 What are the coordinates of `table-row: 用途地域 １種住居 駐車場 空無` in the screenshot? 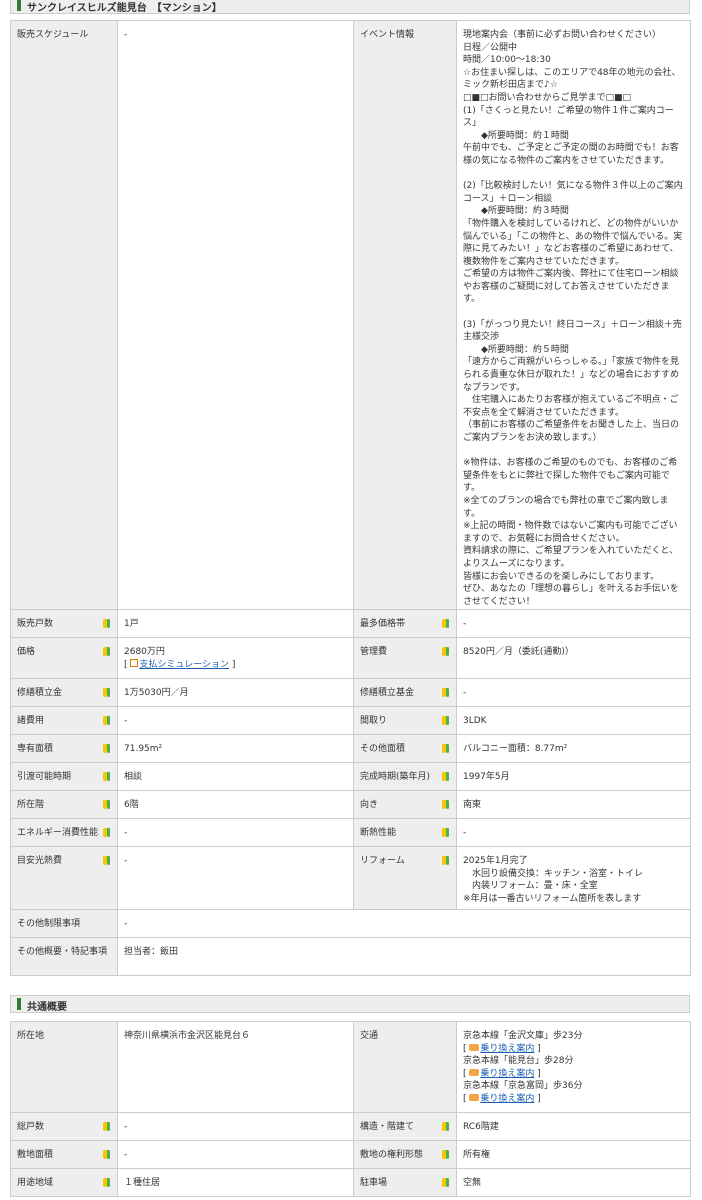 It's located at (350, 1182).